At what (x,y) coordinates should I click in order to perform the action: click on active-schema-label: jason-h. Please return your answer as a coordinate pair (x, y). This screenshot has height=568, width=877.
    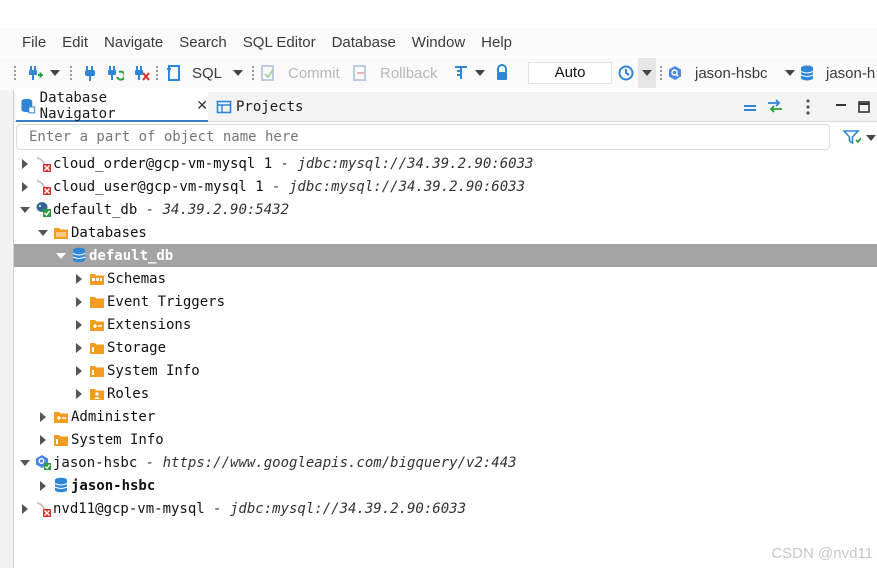
    Looking at the image, I should click on (851, 73).